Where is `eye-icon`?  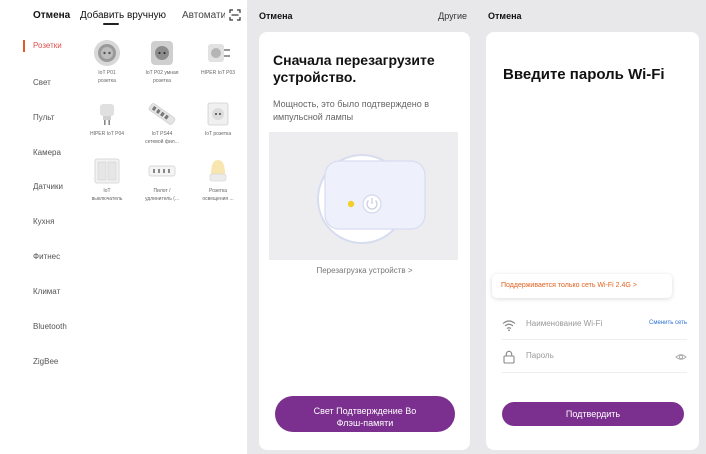
eye-icon is located at coordinates (681, 357).